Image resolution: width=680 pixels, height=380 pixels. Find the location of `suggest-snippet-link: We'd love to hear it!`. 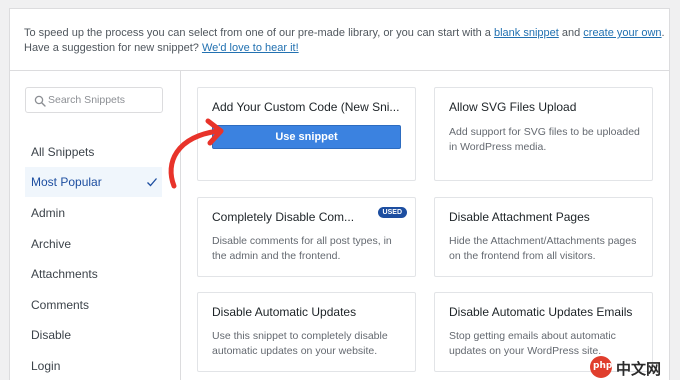

suggest-snippet-link: We'd love to hear it! is located at coordinates (250, 48).